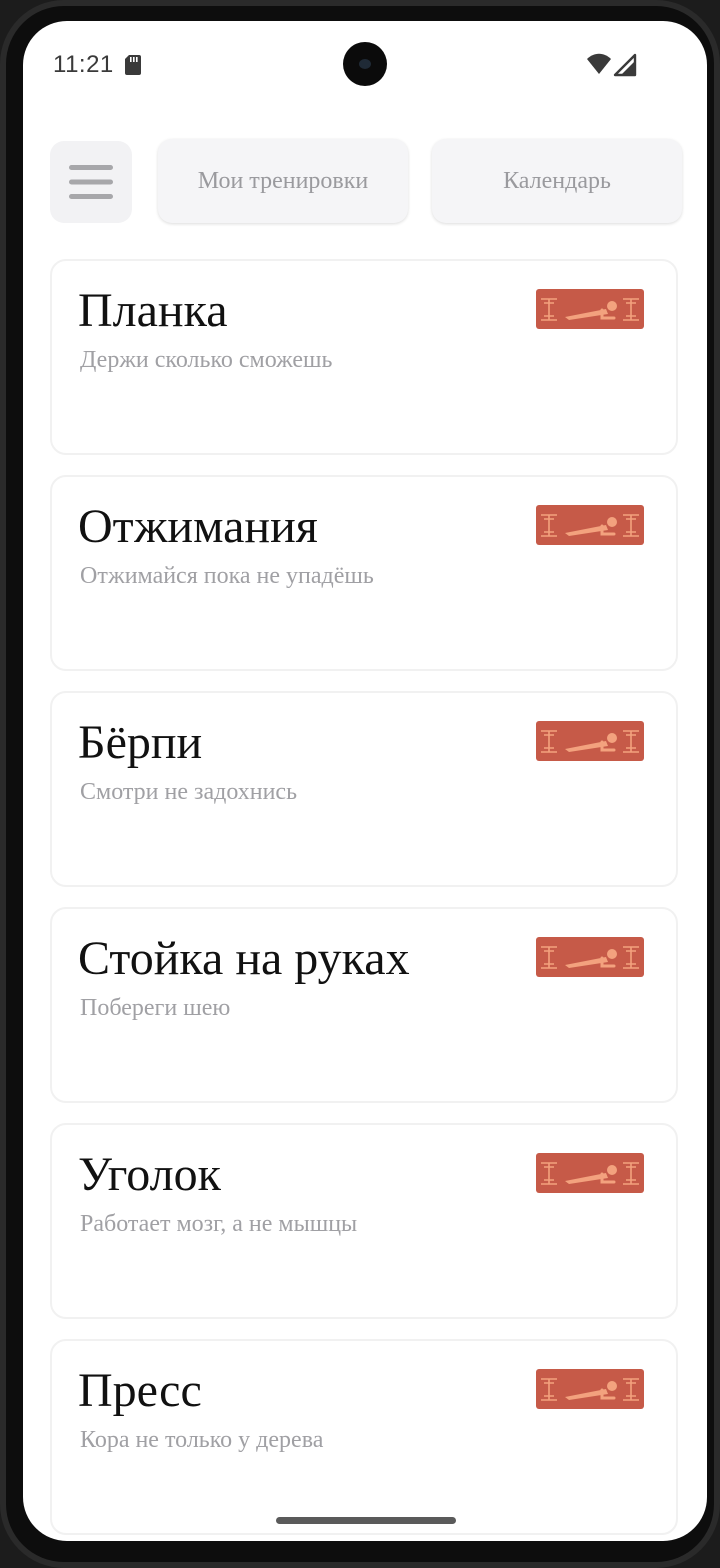 The image size is (720, 1568). I want to click on workout-subtitle: Кора не только у дерева, so click(202, 1440).